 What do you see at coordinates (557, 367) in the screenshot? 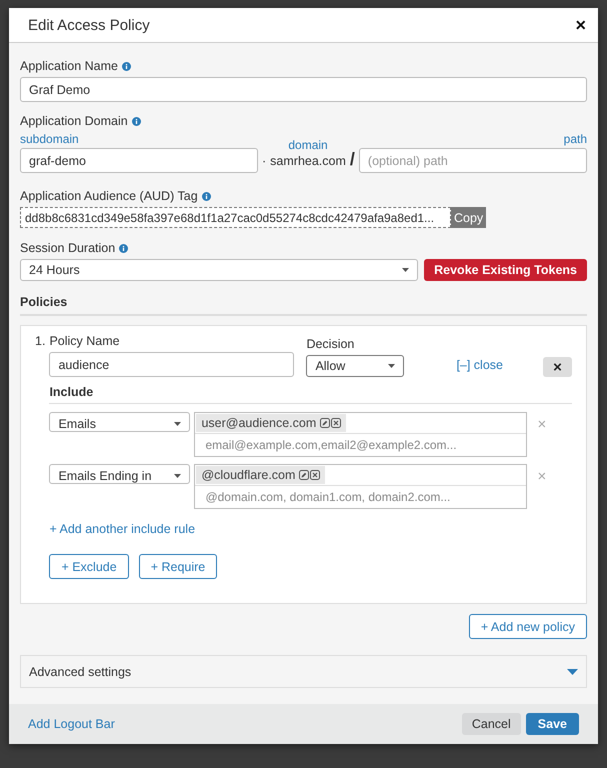
I see `delete-policy-button: ×` at bounding box center [557, 367].